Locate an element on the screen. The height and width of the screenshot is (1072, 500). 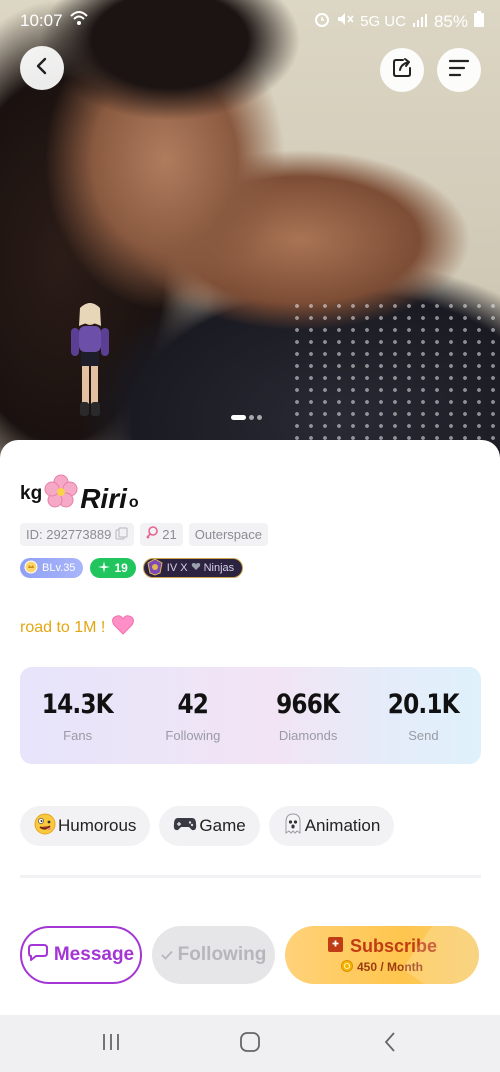
family-emblem-icon is located at coordinates (155, 568).